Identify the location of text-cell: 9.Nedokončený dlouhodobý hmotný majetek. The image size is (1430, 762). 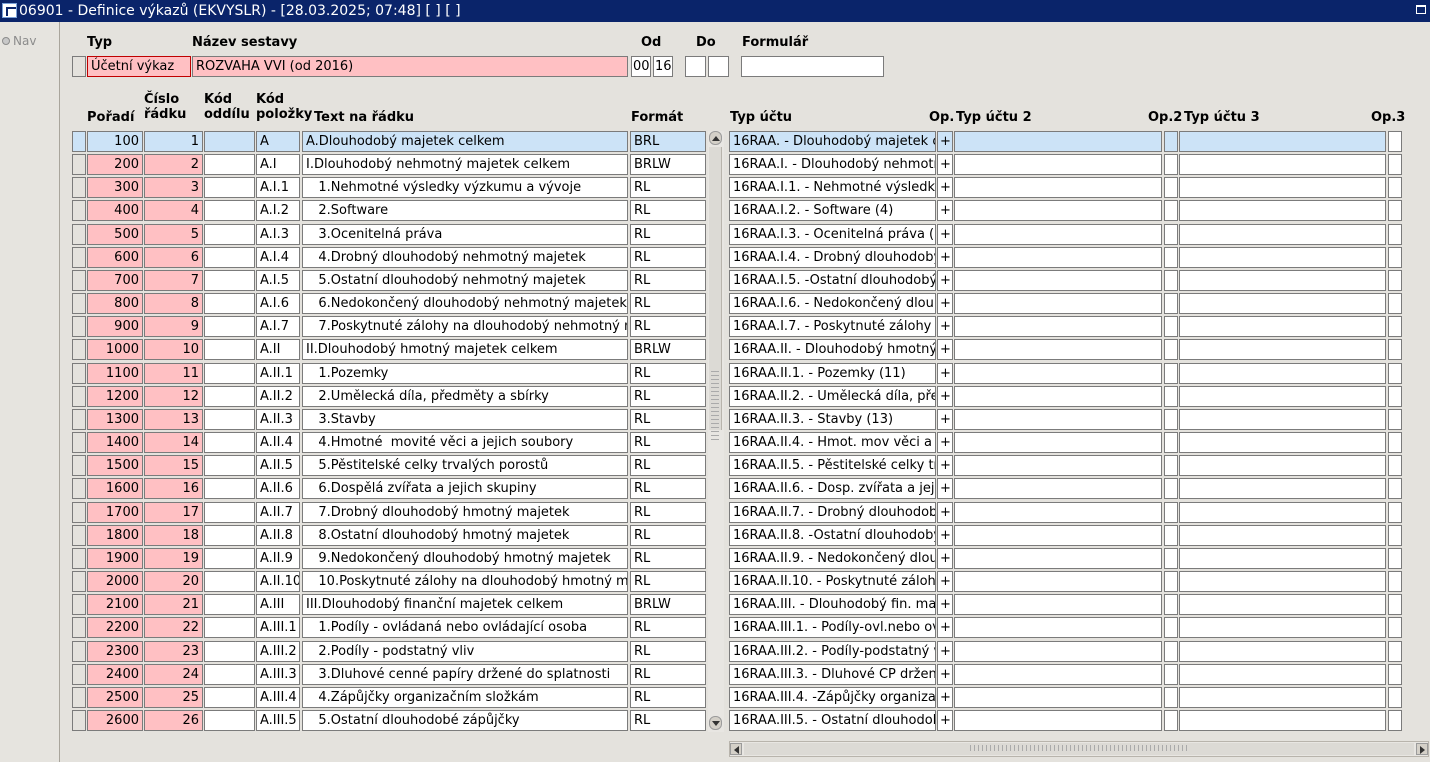
(465, 558).